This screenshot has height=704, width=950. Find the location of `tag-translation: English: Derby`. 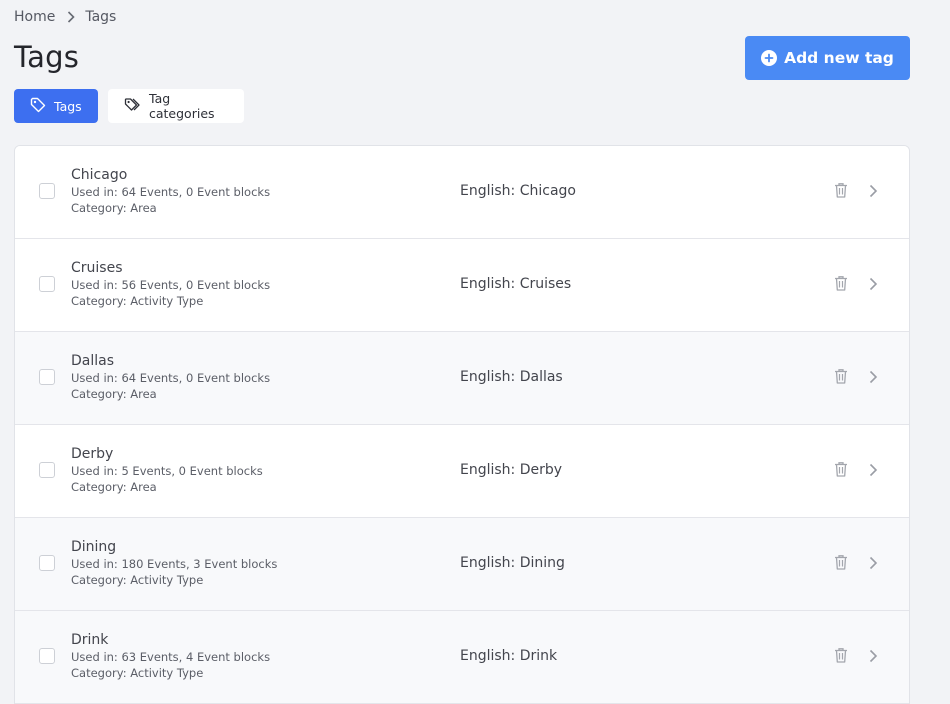

tag-translation: English: Derby is located at coordinates (511, 470).